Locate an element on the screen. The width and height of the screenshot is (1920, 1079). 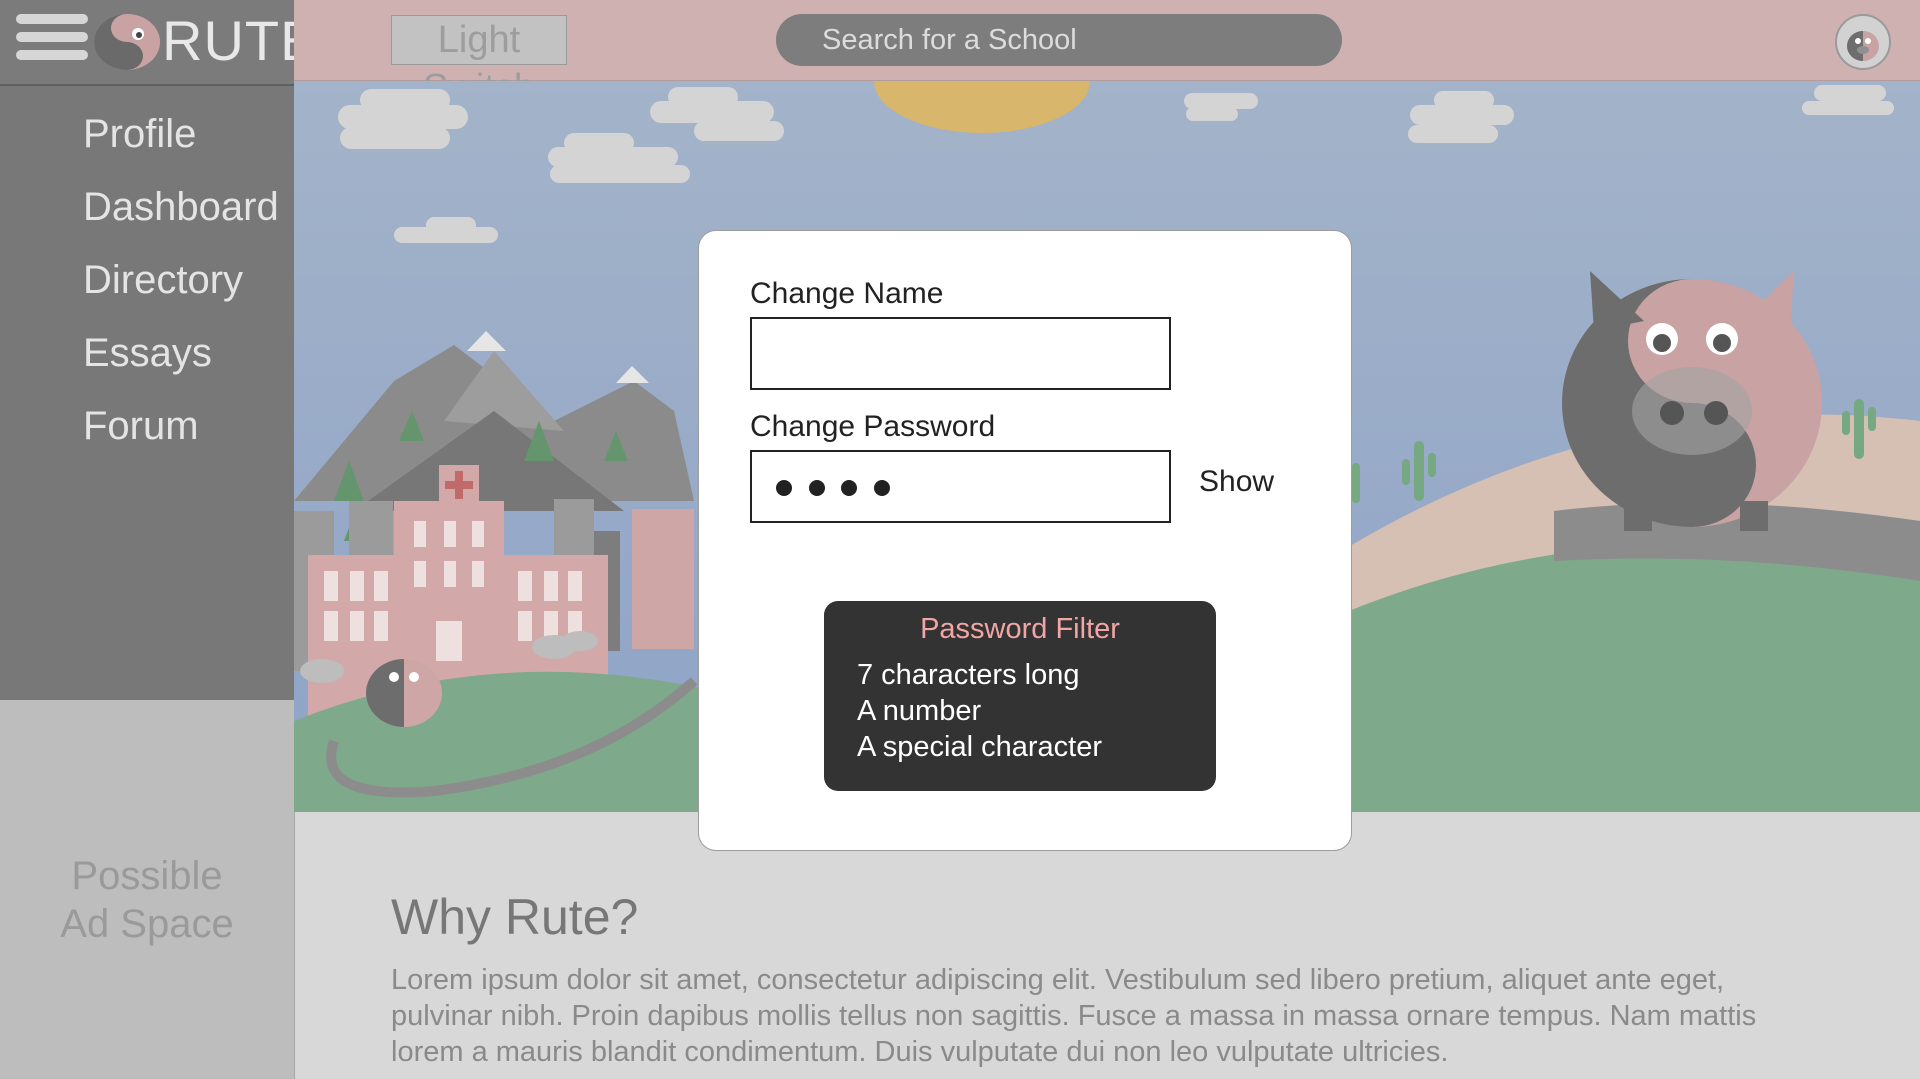
ad-space: Possible Ad Space is located at coordinates (147, 889).